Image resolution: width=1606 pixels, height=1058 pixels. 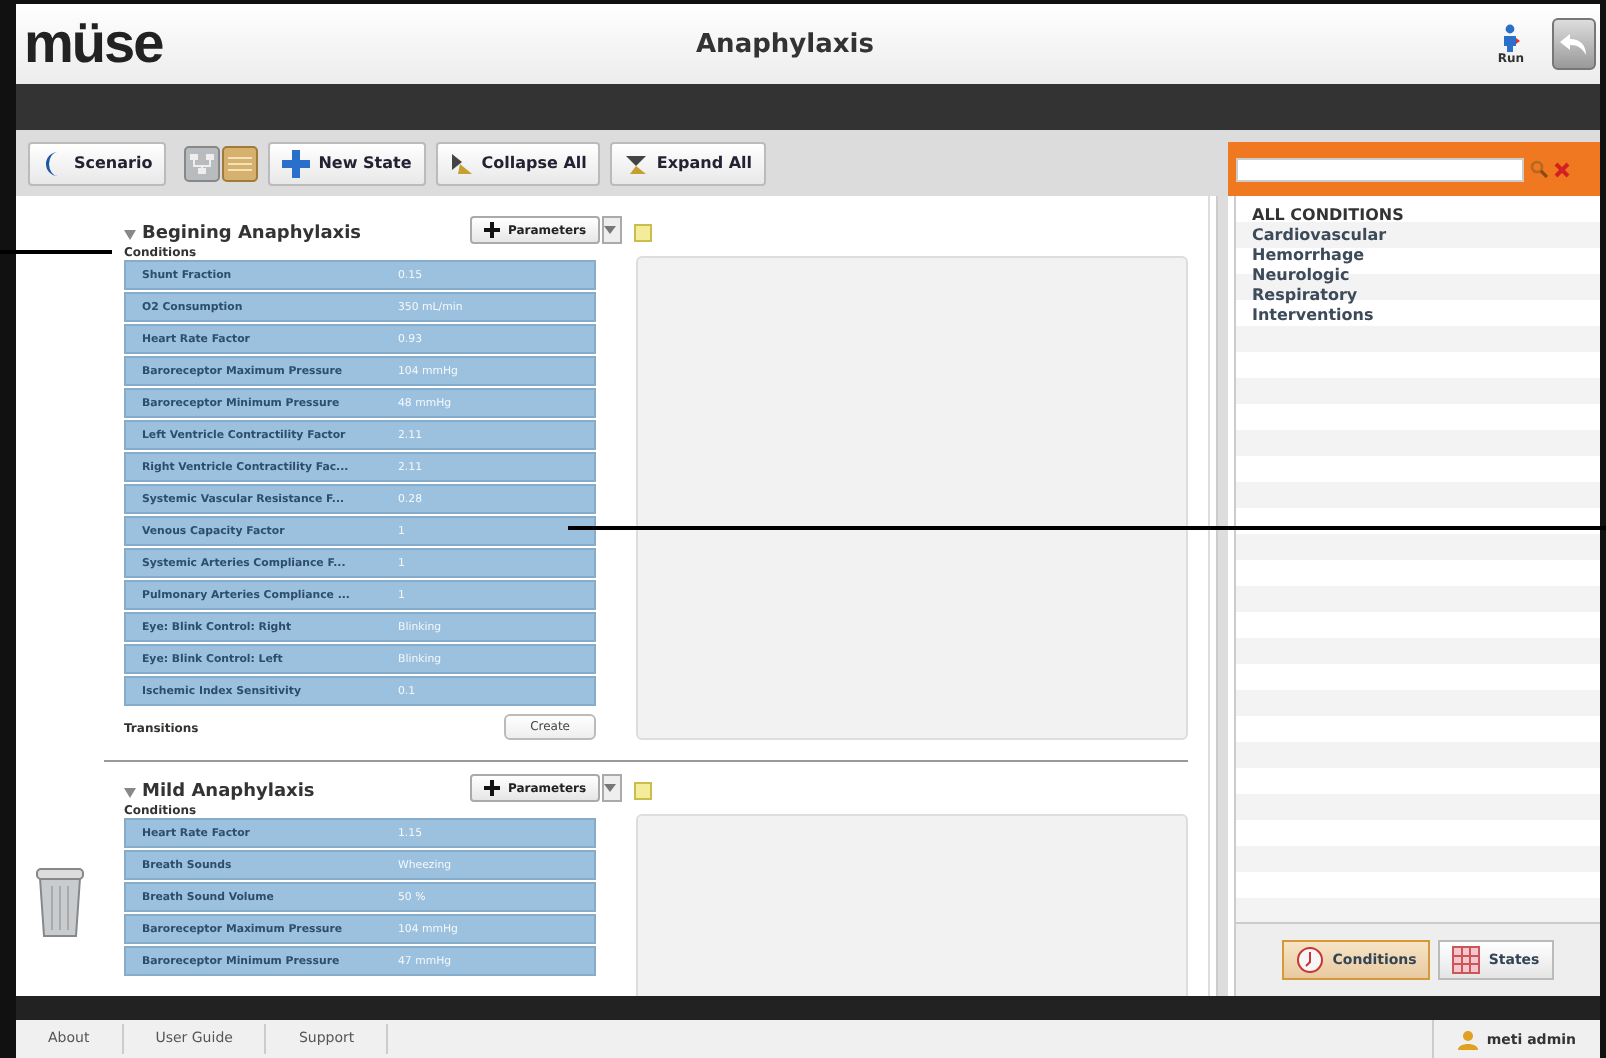 I want to click on leader-line, so click(x=56, y=252).